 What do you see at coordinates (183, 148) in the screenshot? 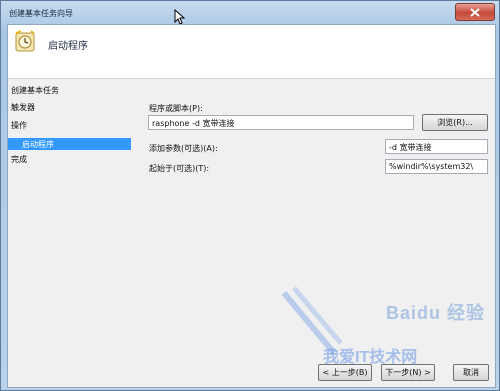
I see `args-label: 添加参数(可选)(A):` at bounding box center [183, 148].